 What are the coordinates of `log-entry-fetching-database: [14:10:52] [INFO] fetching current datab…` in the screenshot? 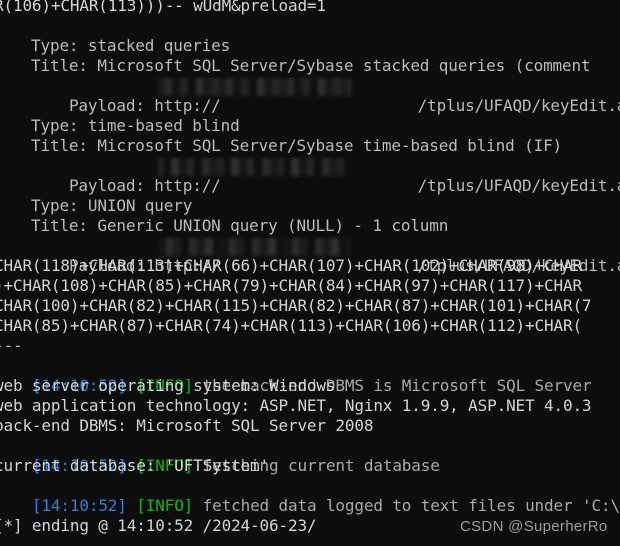 It's located at (220, 455).